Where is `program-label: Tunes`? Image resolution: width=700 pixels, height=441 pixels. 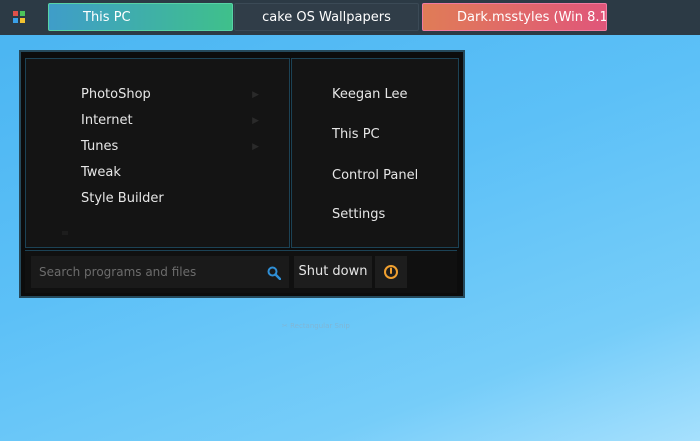
program-label: Tunes is located at coordinates (100, 146).